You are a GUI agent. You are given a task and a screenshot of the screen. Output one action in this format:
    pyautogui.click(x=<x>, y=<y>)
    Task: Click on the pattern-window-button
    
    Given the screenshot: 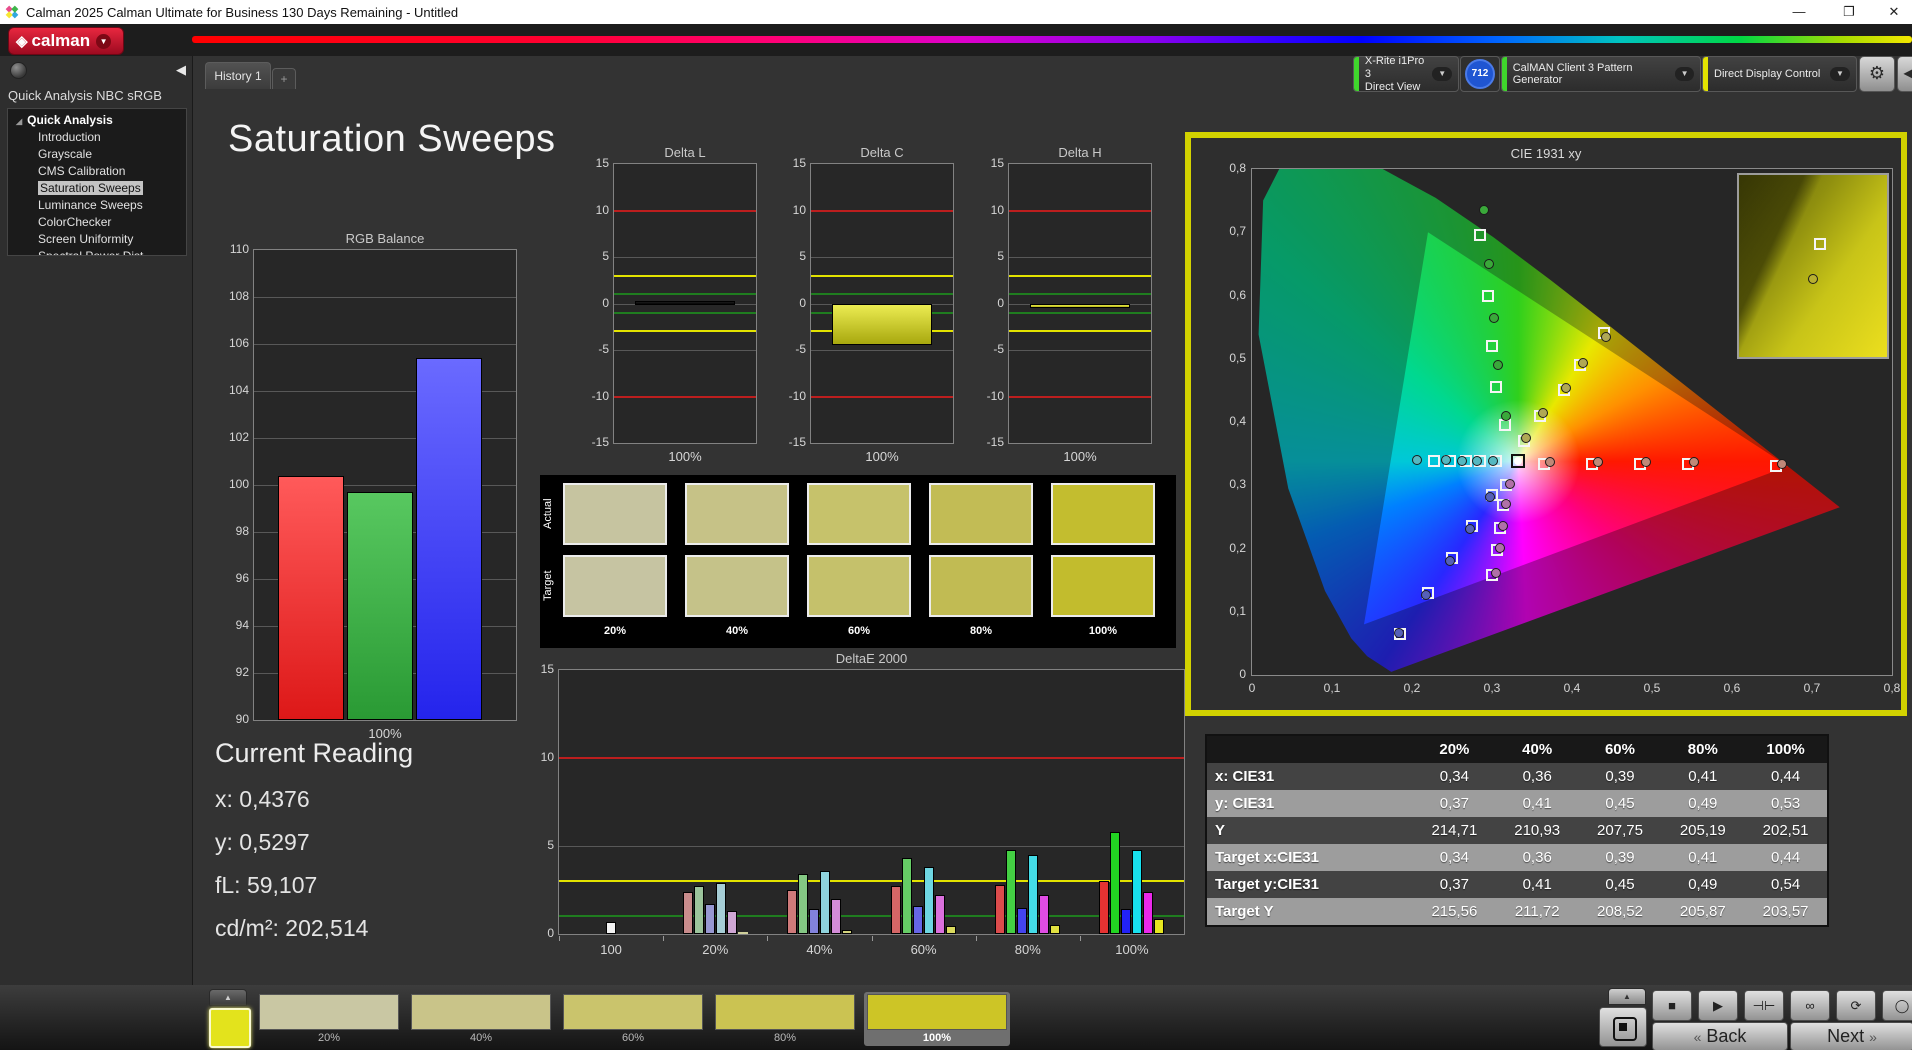 What is the action you would take?
    pyautogui.click(x=1623, y=1027)
    